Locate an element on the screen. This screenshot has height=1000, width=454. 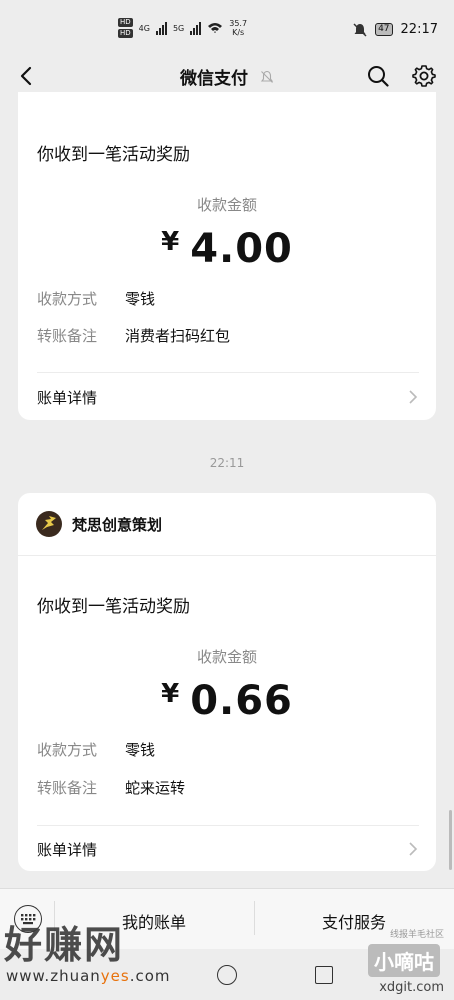
network-4g: 4G is located at coordinates (144, 28).